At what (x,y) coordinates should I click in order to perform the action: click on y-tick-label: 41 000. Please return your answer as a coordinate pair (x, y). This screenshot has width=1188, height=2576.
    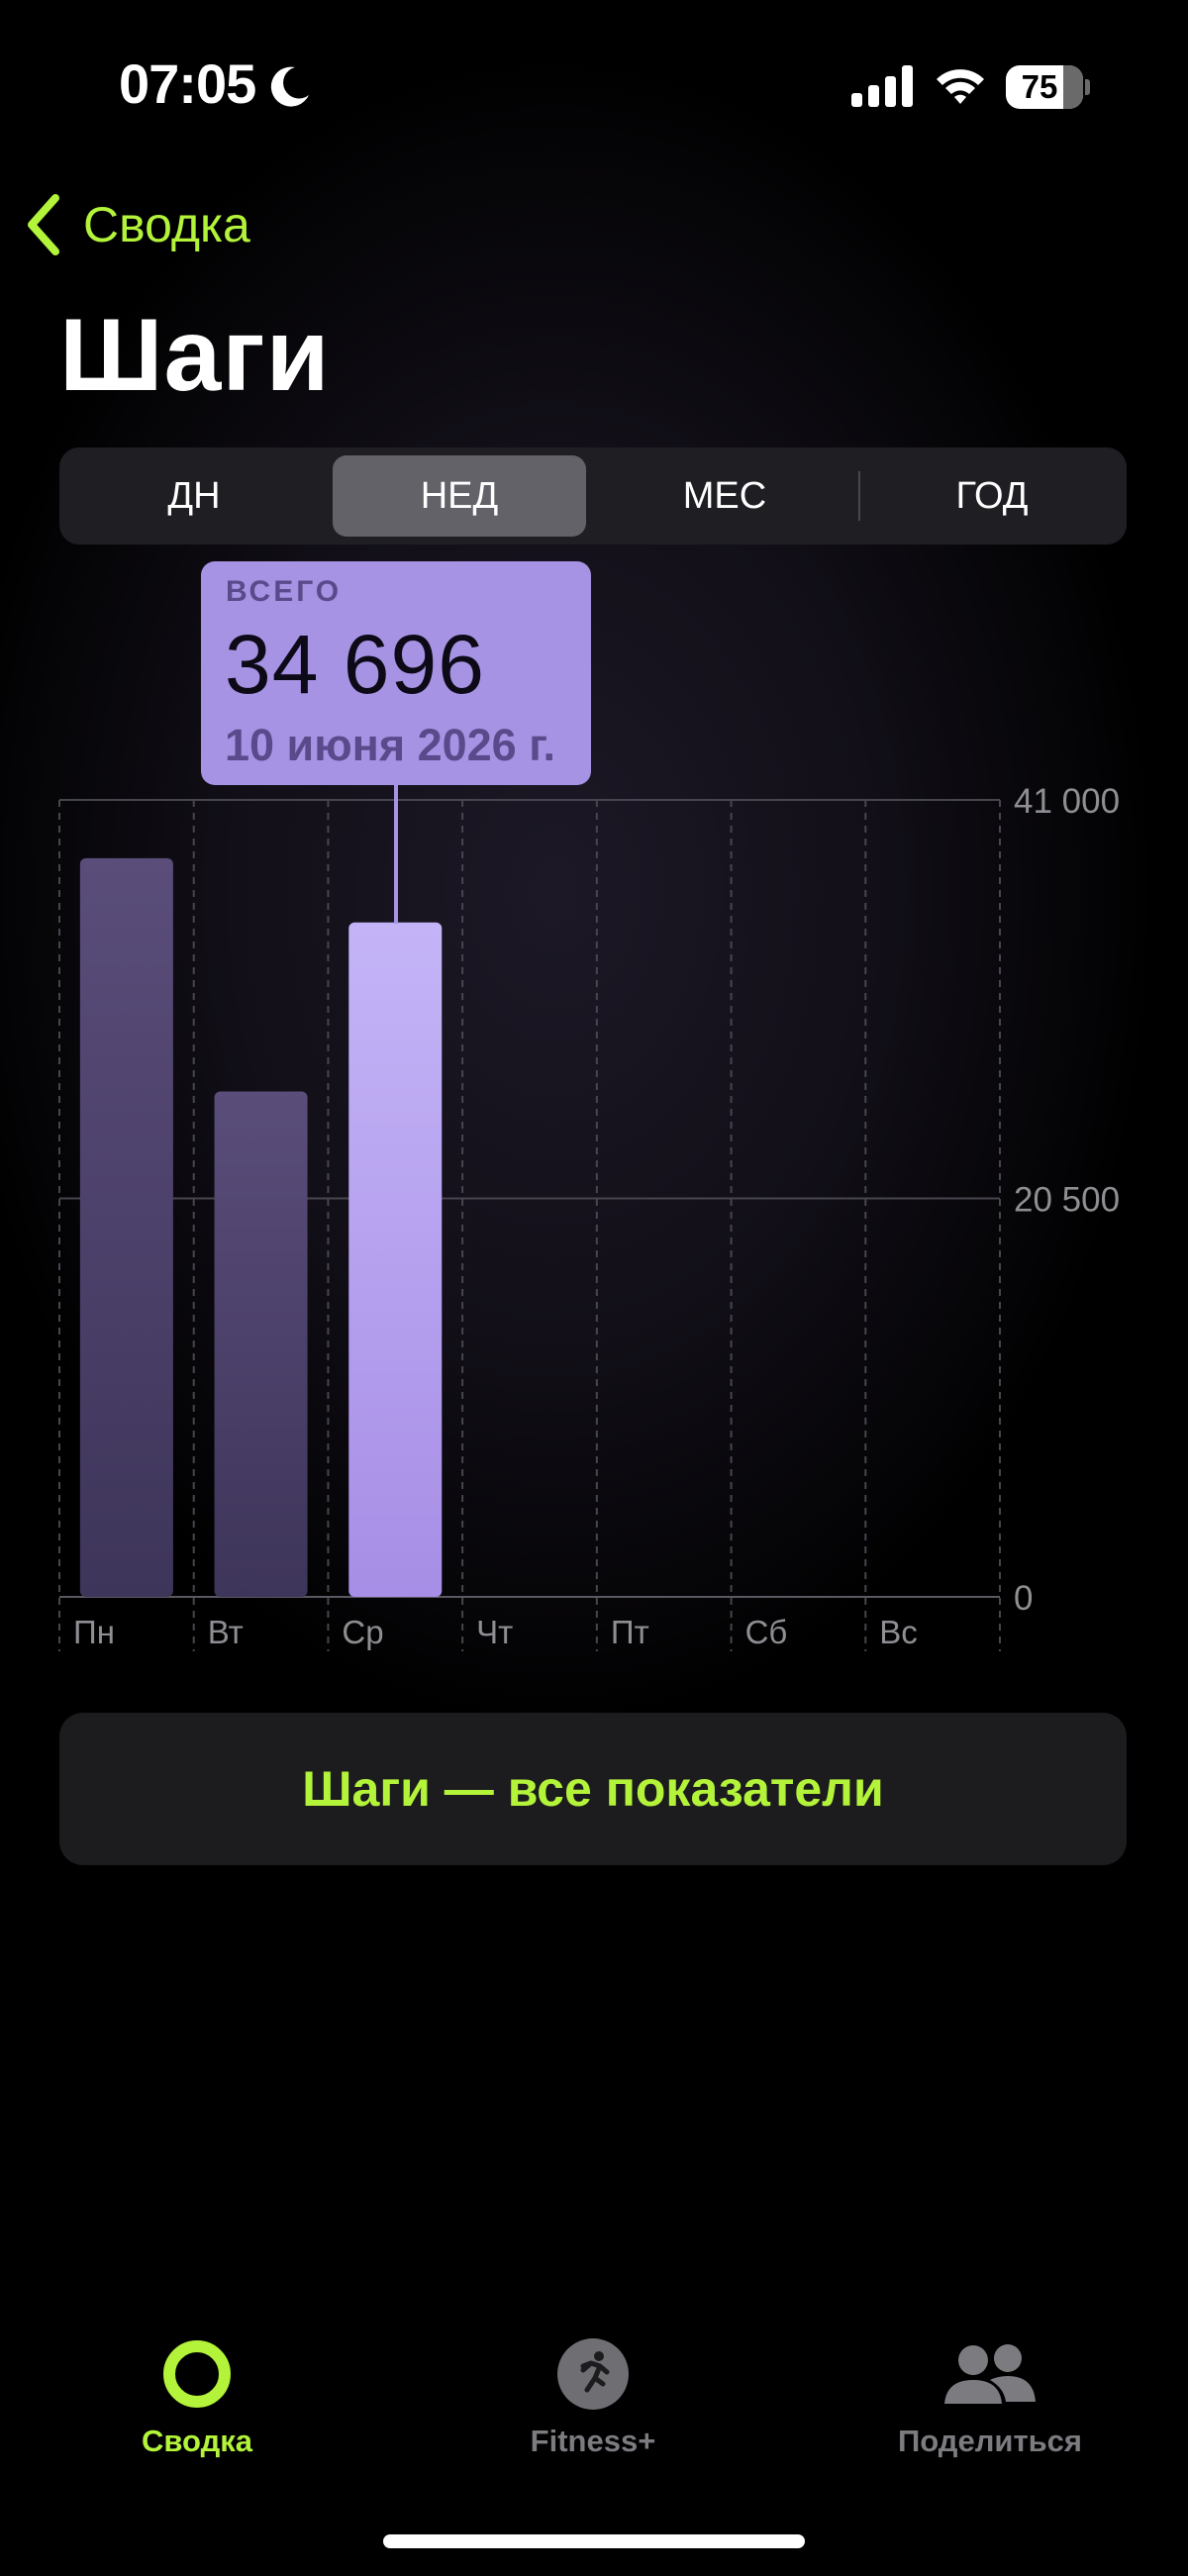
    Looking at the image, I should click on (1067, 801).